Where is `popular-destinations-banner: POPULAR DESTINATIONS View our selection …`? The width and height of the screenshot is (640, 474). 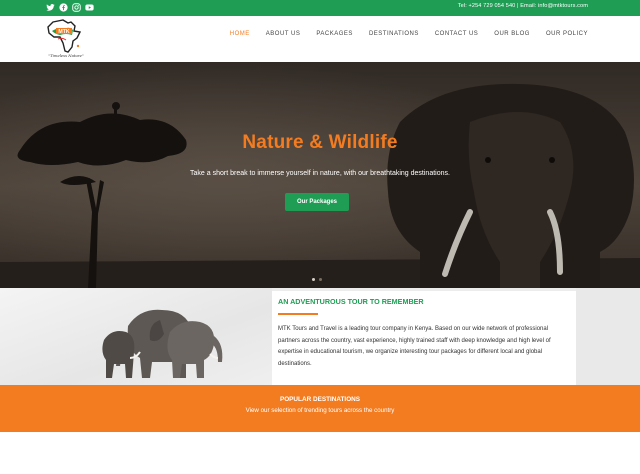 popular-destinations-banner: POPULAR DESTINATIONS View our selection … is located at coordinates (320, 408).